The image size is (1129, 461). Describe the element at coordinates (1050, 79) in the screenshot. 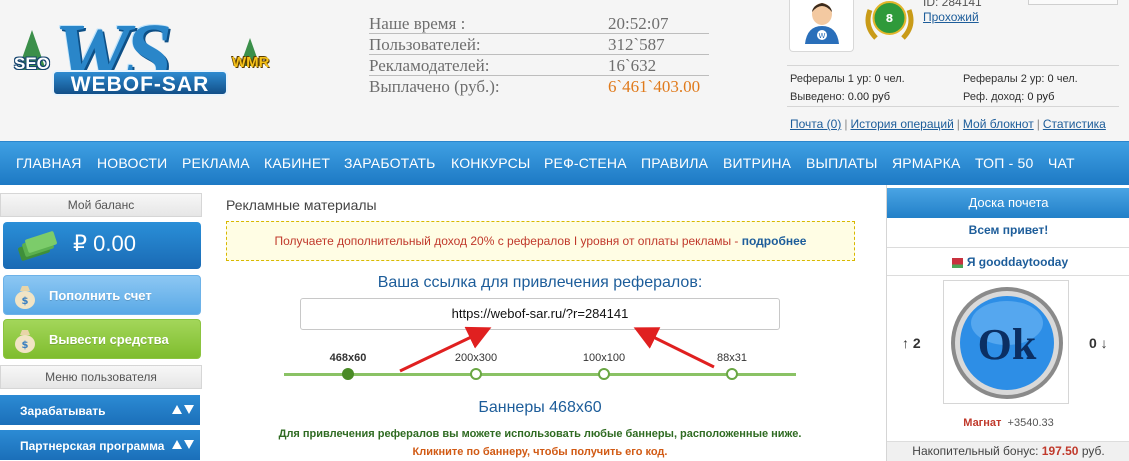

I see `ref-lvl2-value: 0` at that location.